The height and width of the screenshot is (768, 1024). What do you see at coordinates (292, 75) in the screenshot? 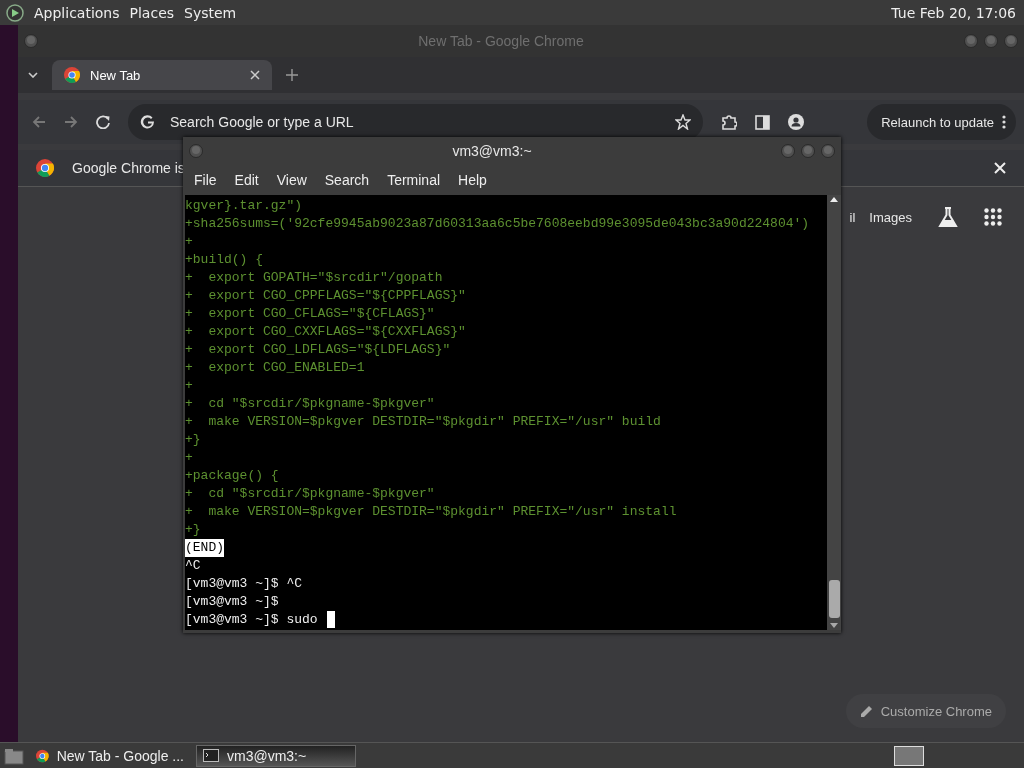
I see `new-tab-icon` at bounding box center [292, 75].